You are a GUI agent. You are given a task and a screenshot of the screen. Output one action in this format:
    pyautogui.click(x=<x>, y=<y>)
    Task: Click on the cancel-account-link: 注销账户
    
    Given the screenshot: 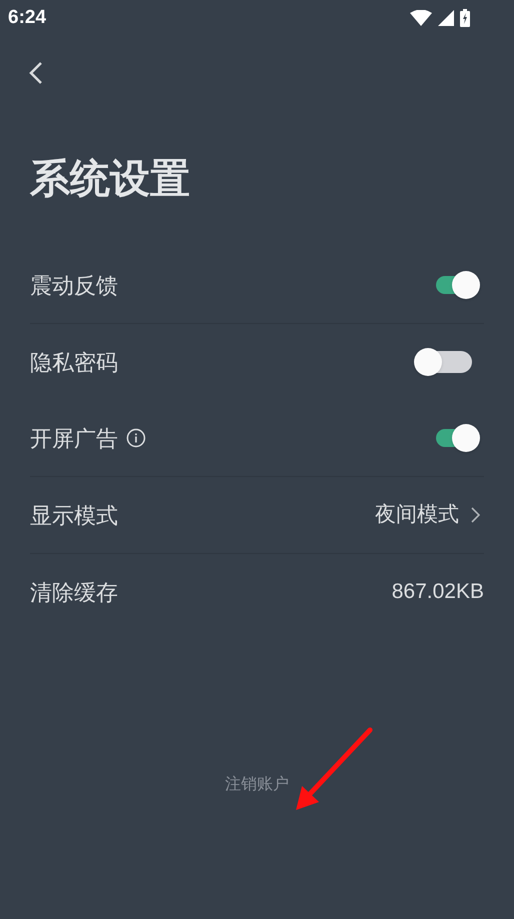 What is the action you would take?
    pyautogui.click(x=257, y=785)
    